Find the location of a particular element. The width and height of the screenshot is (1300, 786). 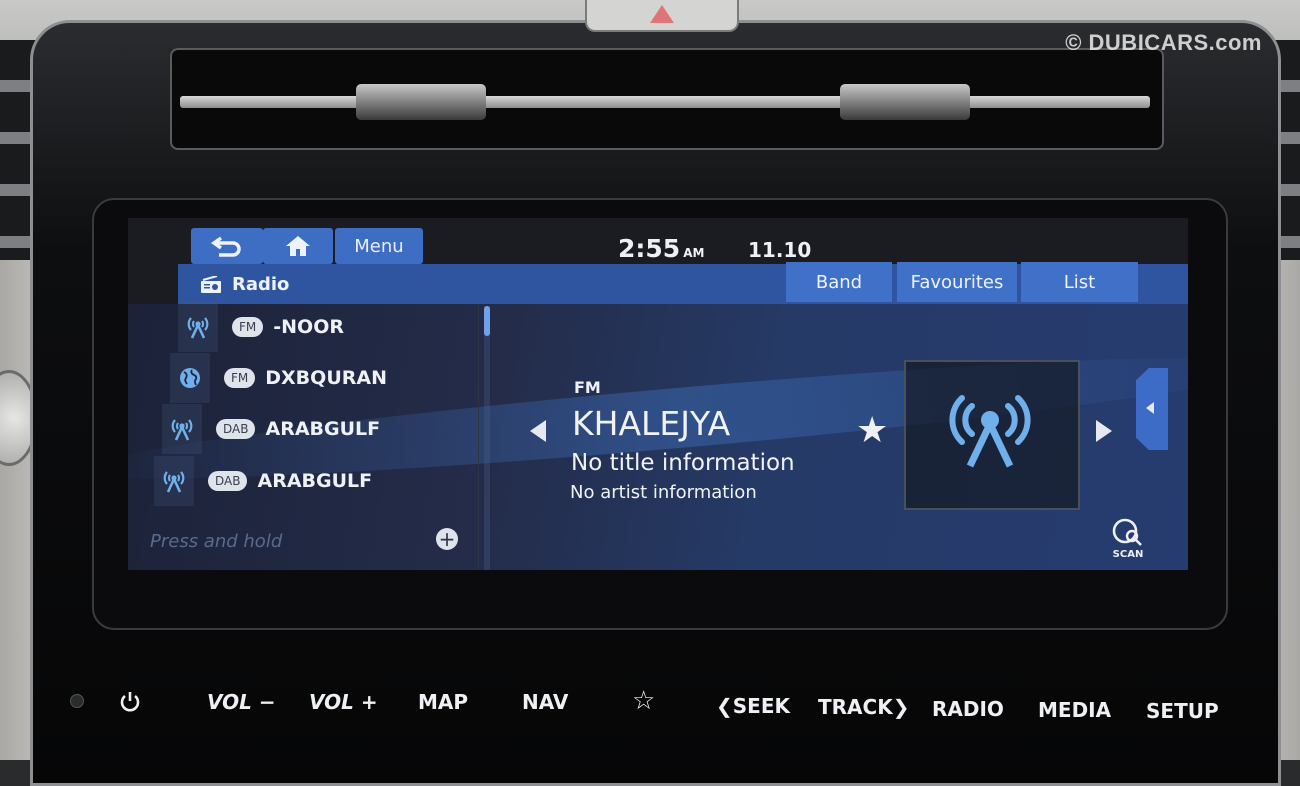

vent-adjust-tab-right is located at coordinates (905, 102).